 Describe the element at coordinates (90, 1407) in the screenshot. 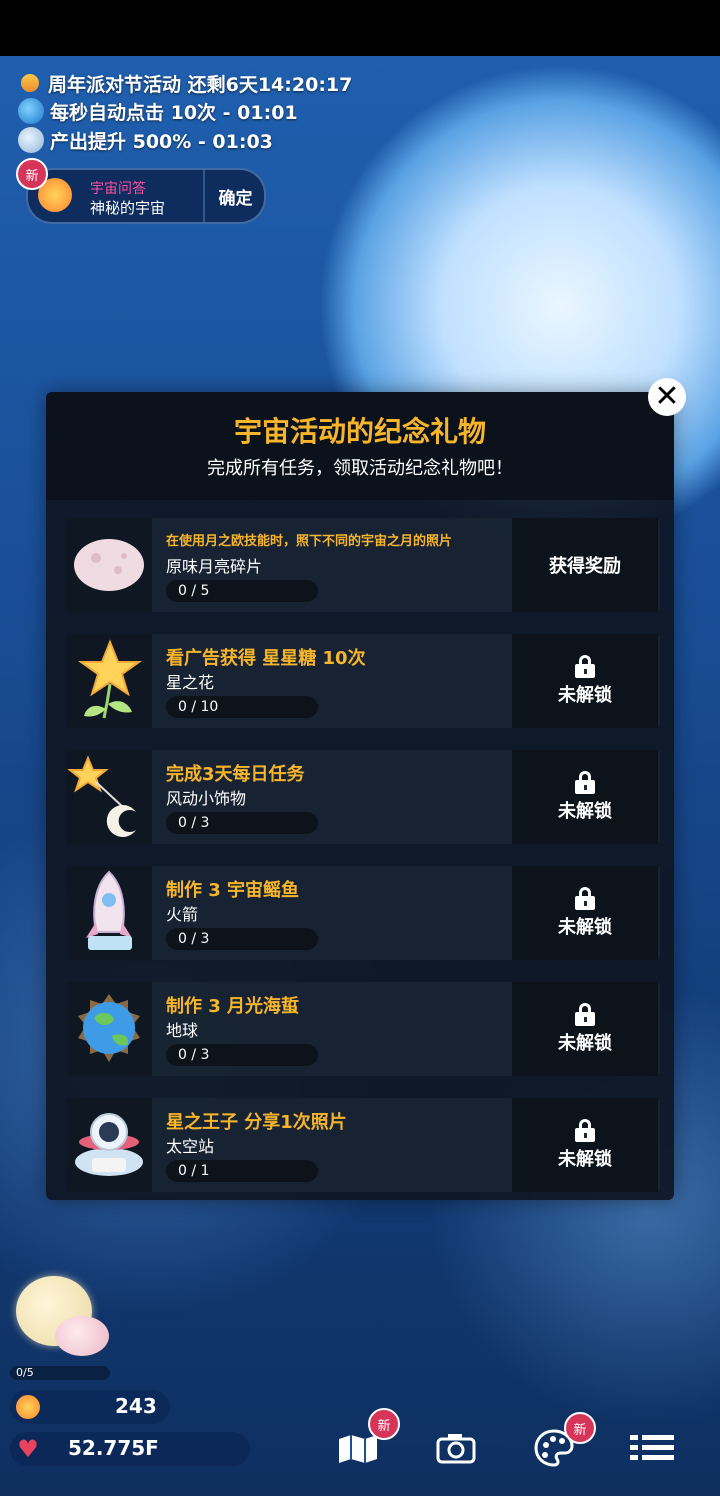

I see `stardust-counter: 243` at that location.